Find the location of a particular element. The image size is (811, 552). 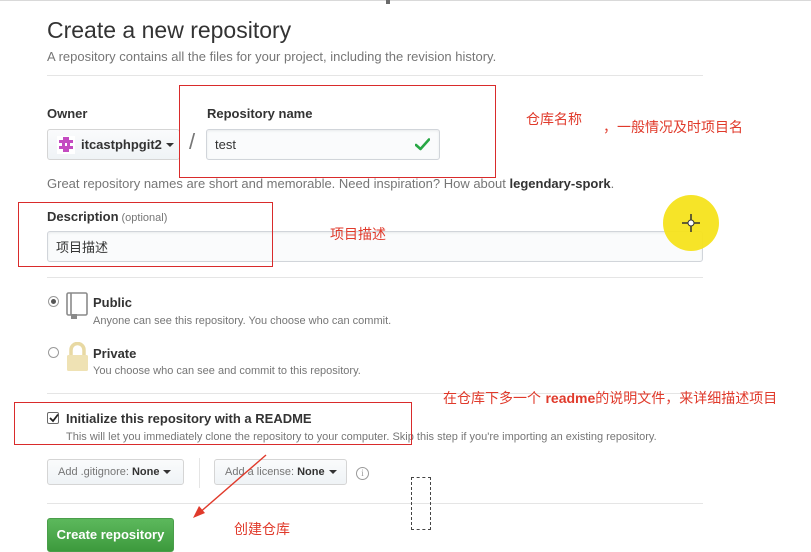

create-repository-button: Create repository is located at coordinates (110, 535).